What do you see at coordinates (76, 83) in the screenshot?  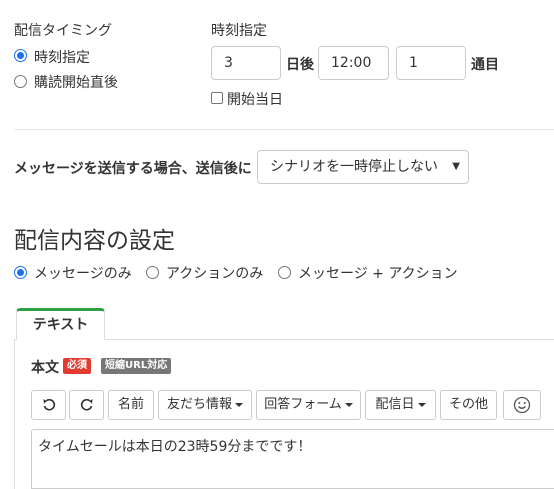 I see `timing-option-immediate: 購読開始直後` at bounding box center [76, 83].